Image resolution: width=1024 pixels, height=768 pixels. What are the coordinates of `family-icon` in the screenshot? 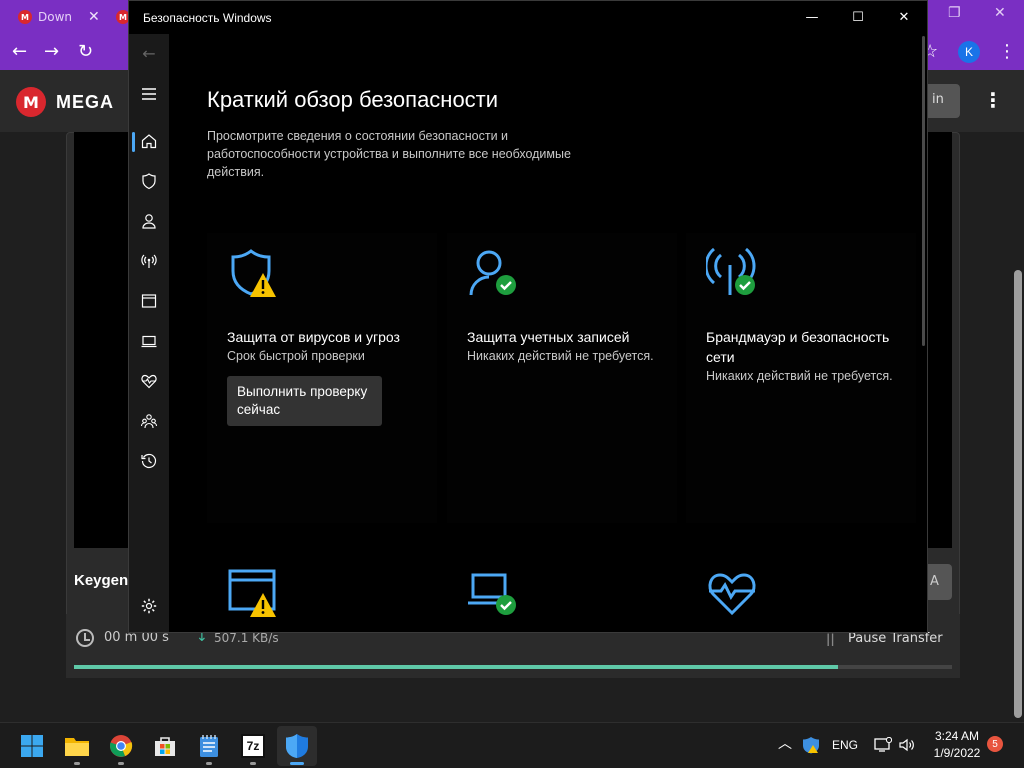 It's located at (149, 421).